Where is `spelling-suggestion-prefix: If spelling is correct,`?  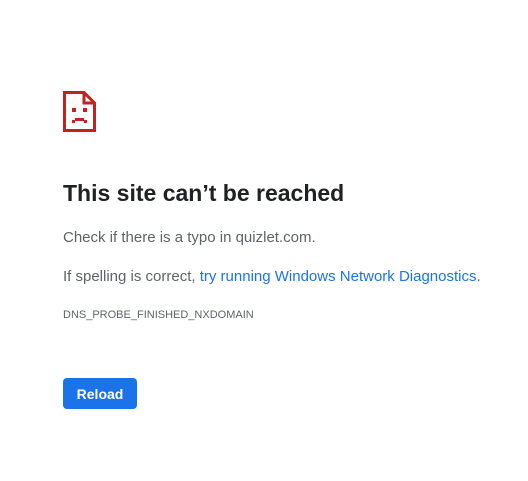
spelling-suggestion-prefix: If spelling is correct, is located at coordinates (131, 276).